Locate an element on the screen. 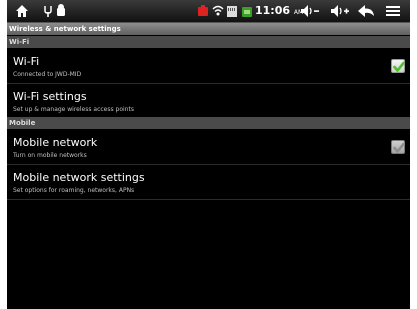 The image size is (417, 309). wifi-settings-summary: Set up & manage wireless access points is located at coordinates (73, 109).